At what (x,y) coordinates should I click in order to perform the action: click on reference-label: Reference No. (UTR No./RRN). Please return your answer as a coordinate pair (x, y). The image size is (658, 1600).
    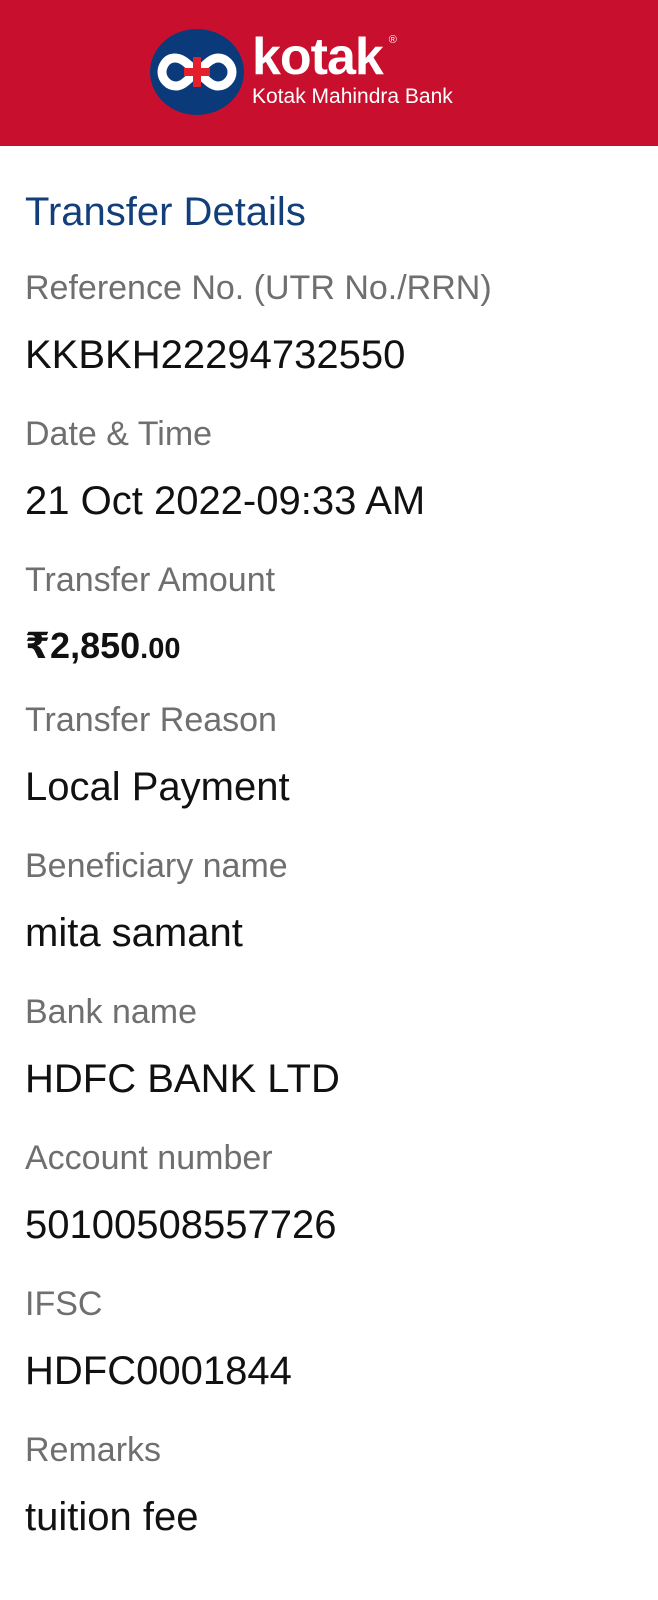
    Looking at the image, I should click on (258, 288).